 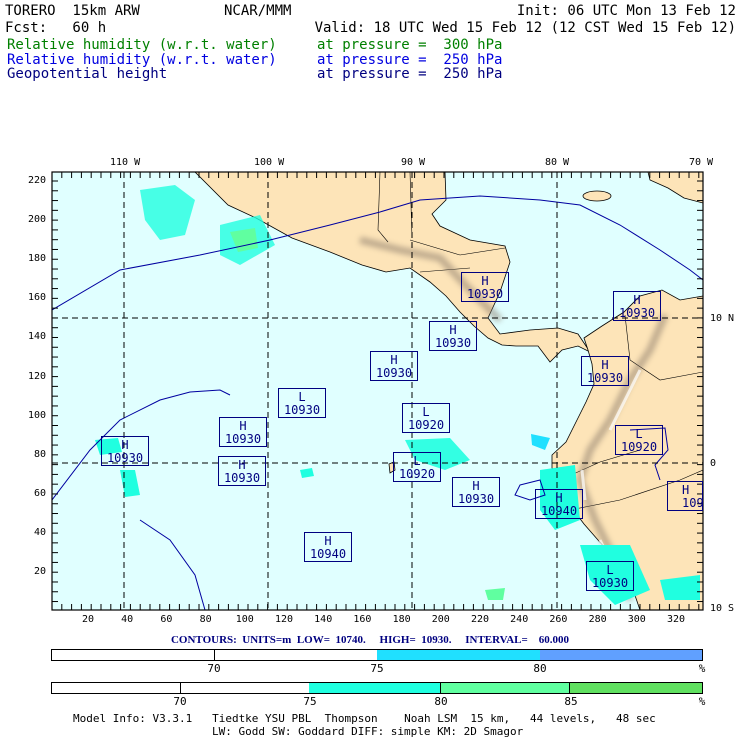 I want to click on jamaica, so click(x=597, y=196).